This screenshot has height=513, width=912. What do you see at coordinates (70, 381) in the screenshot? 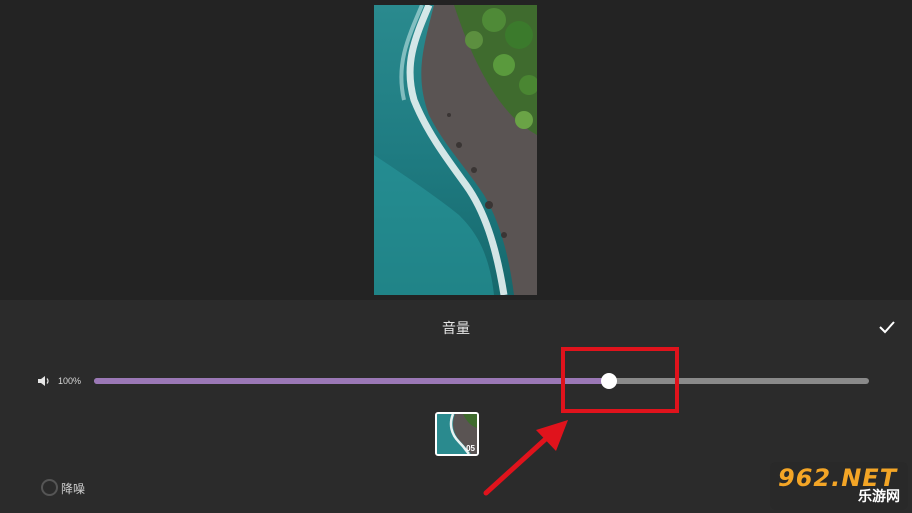
I see `volume-value: 100%` at bounding box center [70, 381].